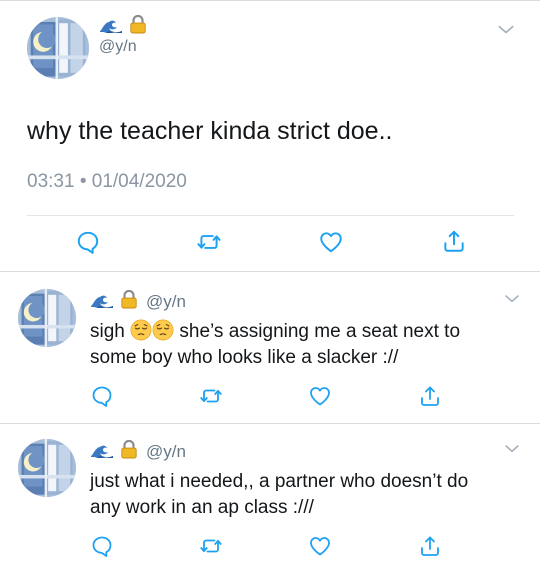 Image resolution: width=540 pixels, height=576 pixels. I want to click on tweet-date: 01/04/2020, so click(139, 181).